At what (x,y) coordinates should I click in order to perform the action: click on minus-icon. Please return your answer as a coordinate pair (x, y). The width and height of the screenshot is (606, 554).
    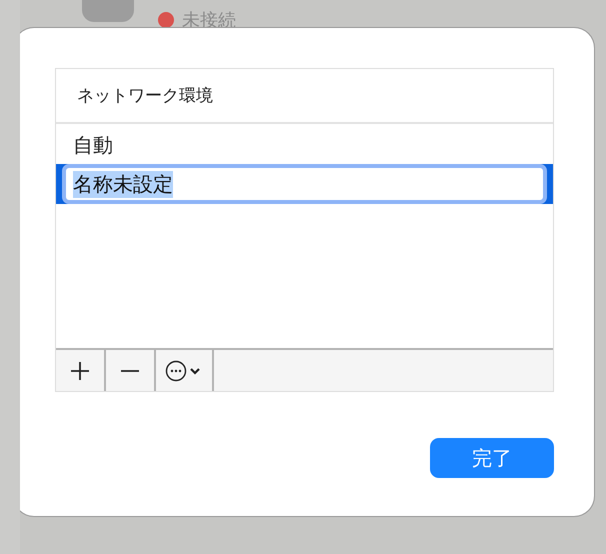
    Looking at the image, I should click on (130, 370).